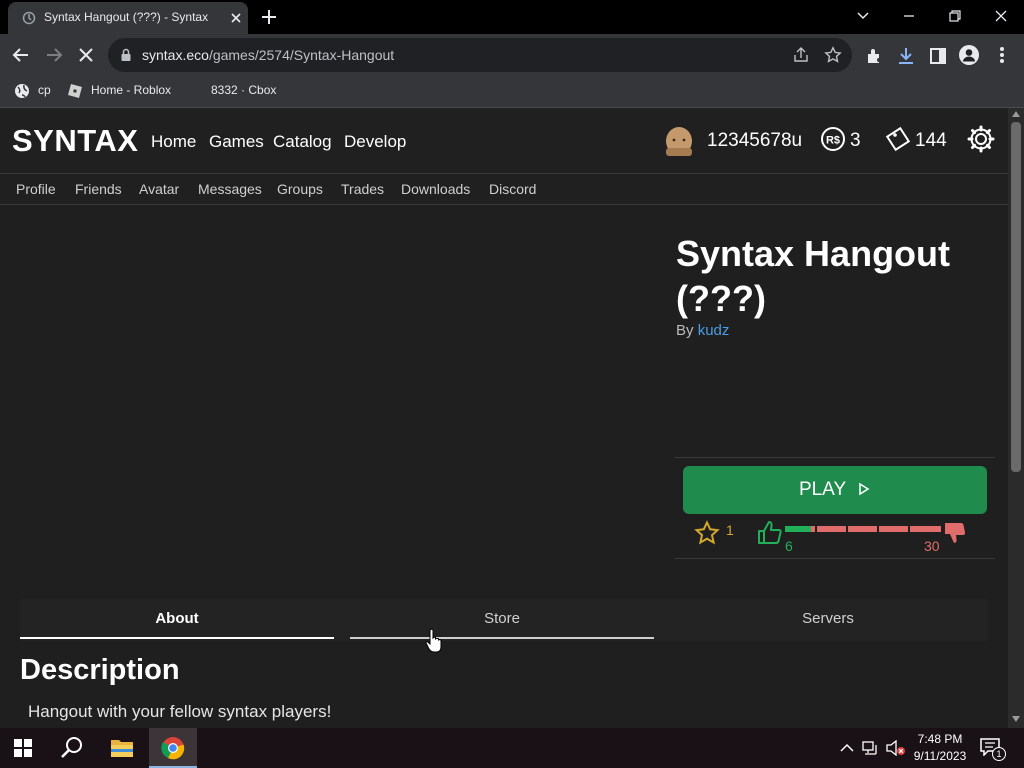 The image size is (1024, 768). What do you see at coordinates (955, 533) in the screenshot?
I see `thumbs-down-icon` at bounding box center [955, 533].